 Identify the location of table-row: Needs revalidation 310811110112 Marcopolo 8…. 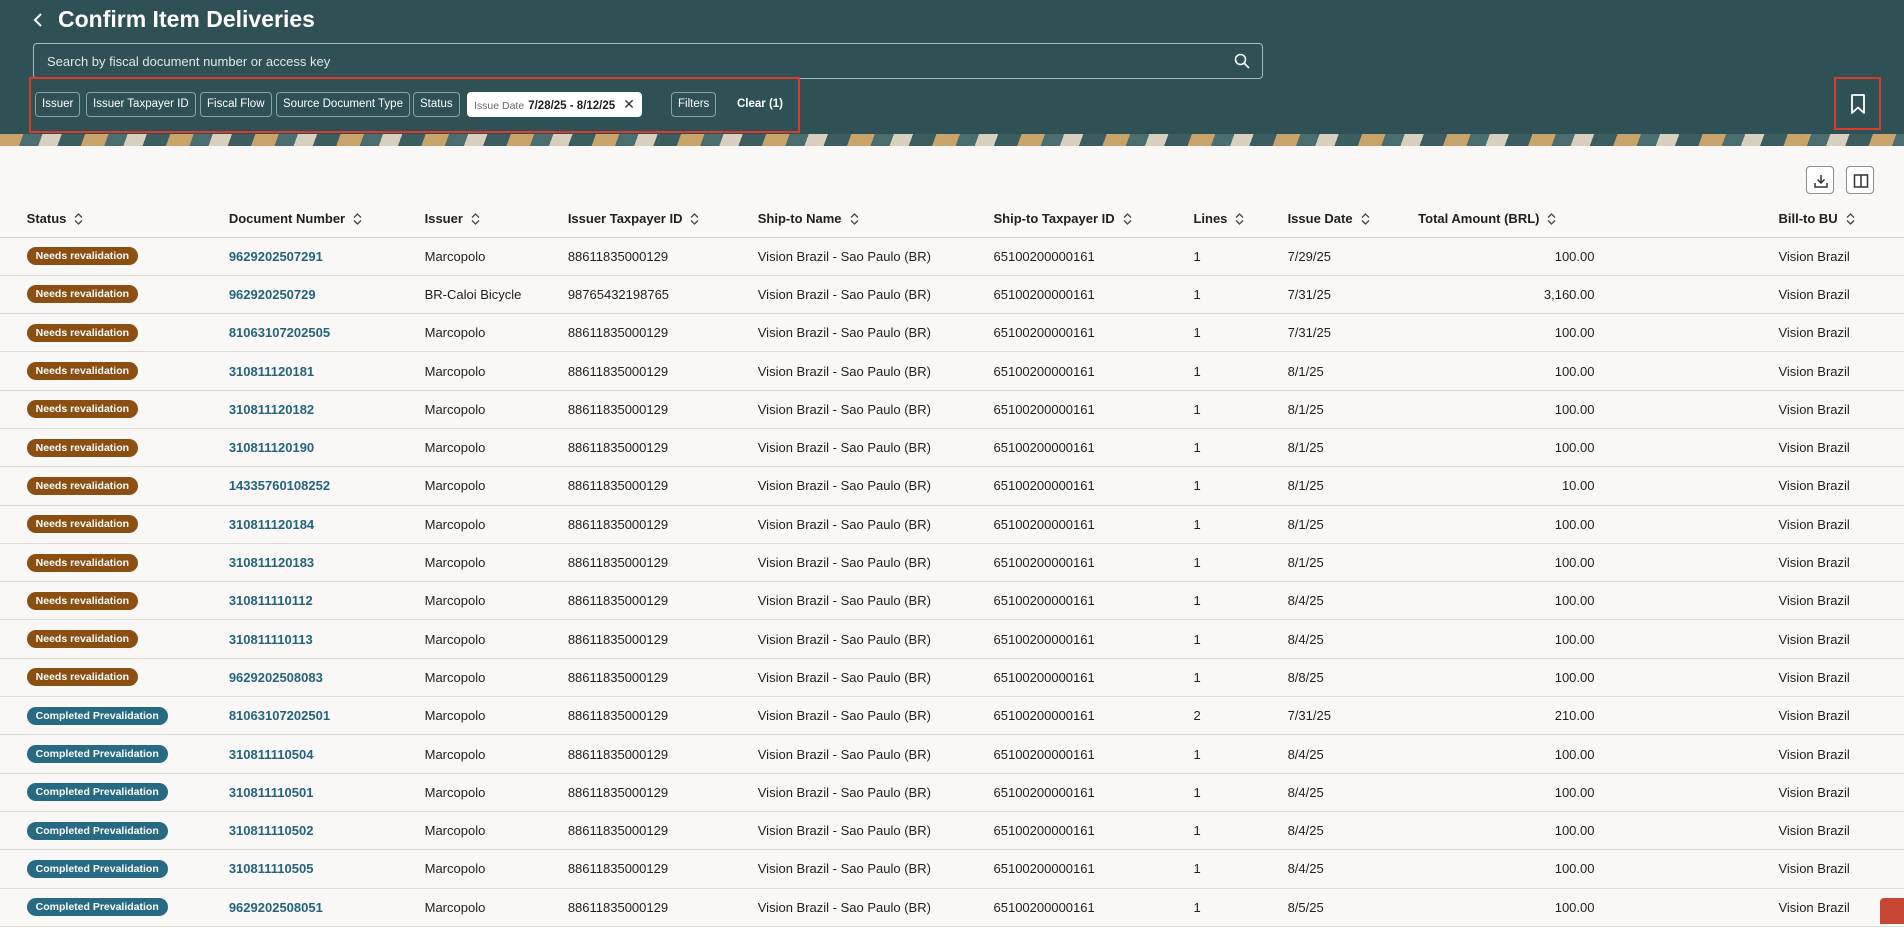
(952, 601).